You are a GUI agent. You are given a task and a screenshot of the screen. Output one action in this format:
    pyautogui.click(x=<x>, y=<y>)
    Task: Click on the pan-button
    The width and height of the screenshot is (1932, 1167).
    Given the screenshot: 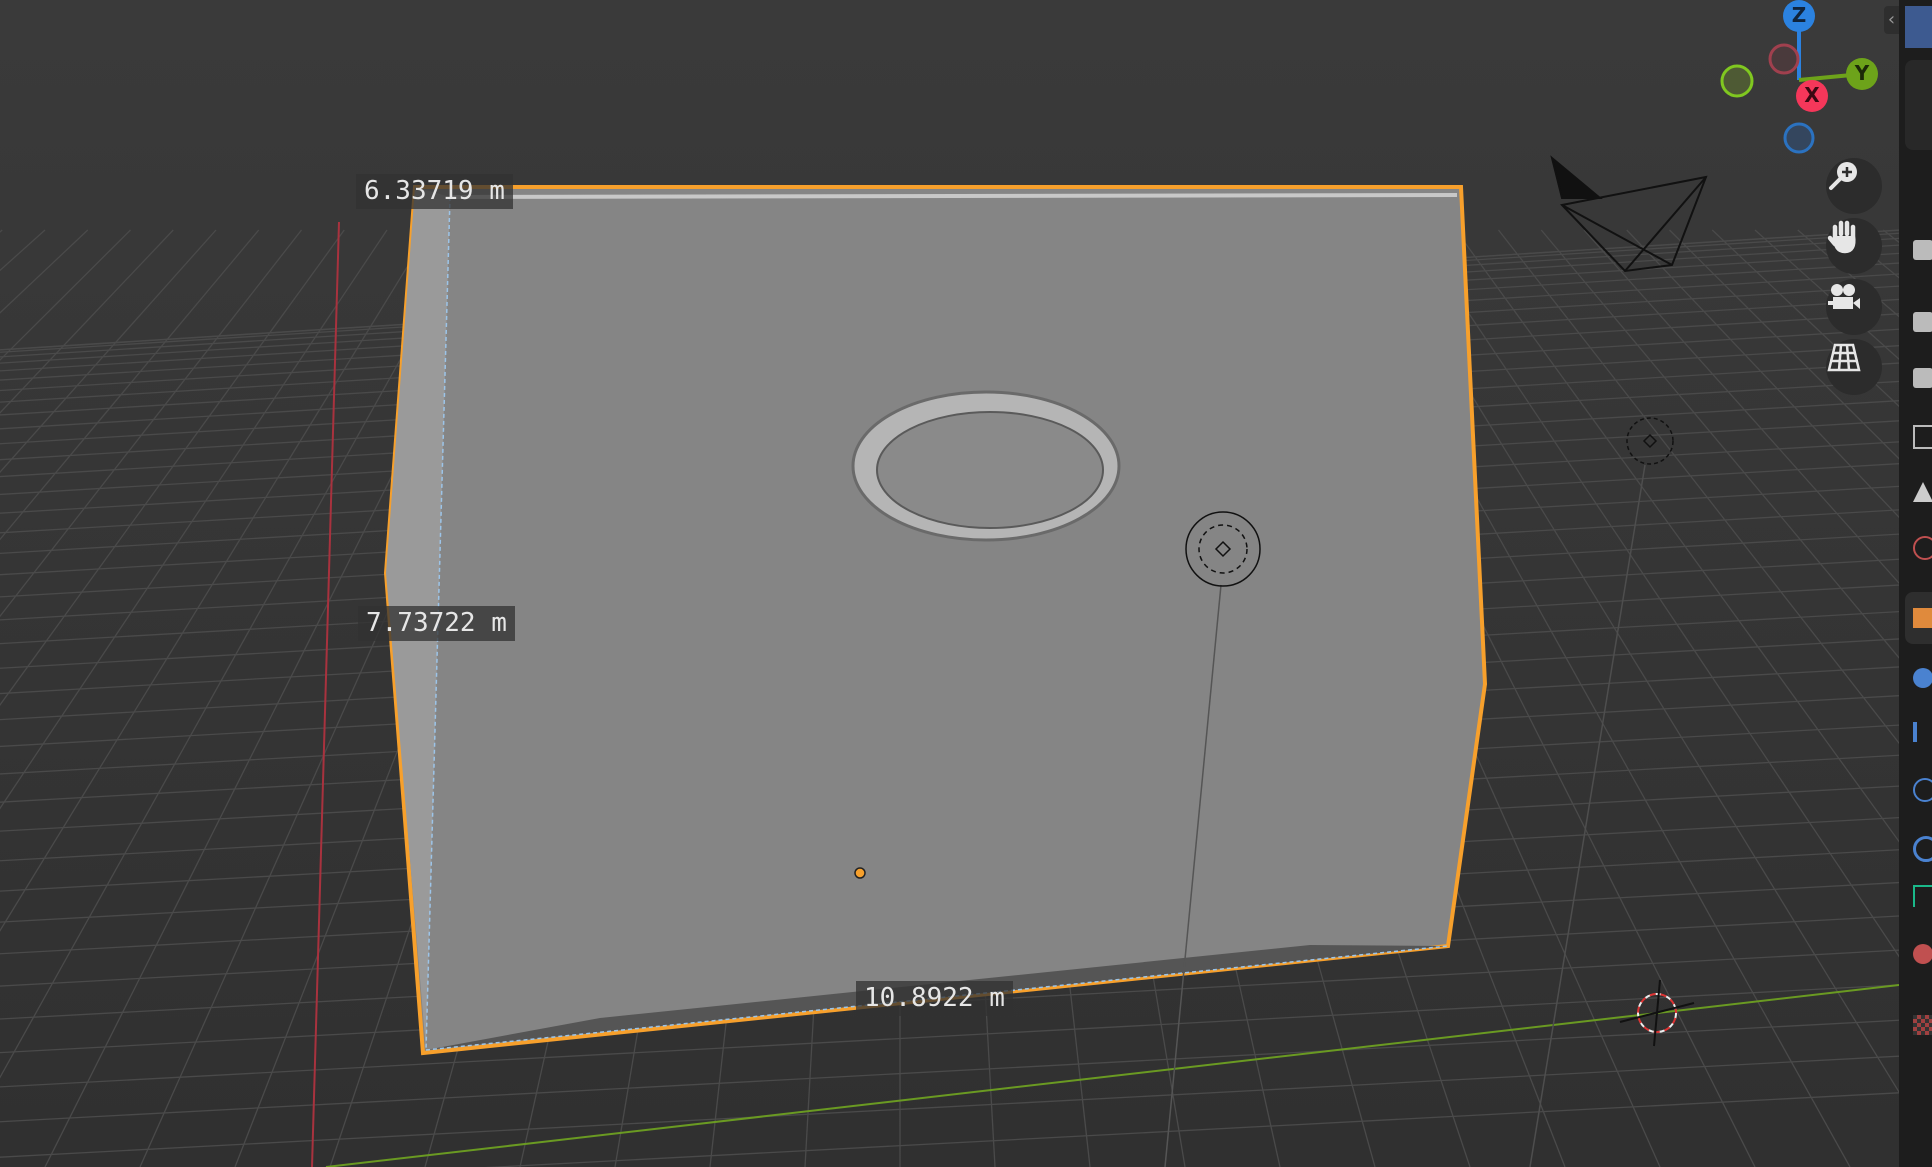 What is the action you would take?
    pyautogui.click(x=1854, y=246)
    